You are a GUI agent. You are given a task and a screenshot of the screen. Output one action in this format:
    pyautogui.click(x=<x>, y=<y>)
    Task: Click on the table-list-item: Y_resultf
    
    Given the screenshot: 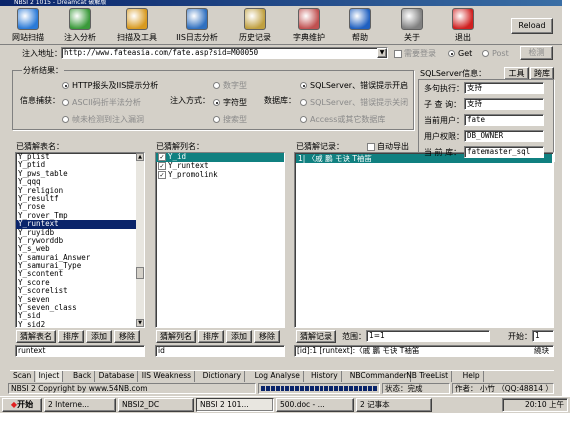 What is the action you would take?
    pyautogui.click(x=80, y=199)
    